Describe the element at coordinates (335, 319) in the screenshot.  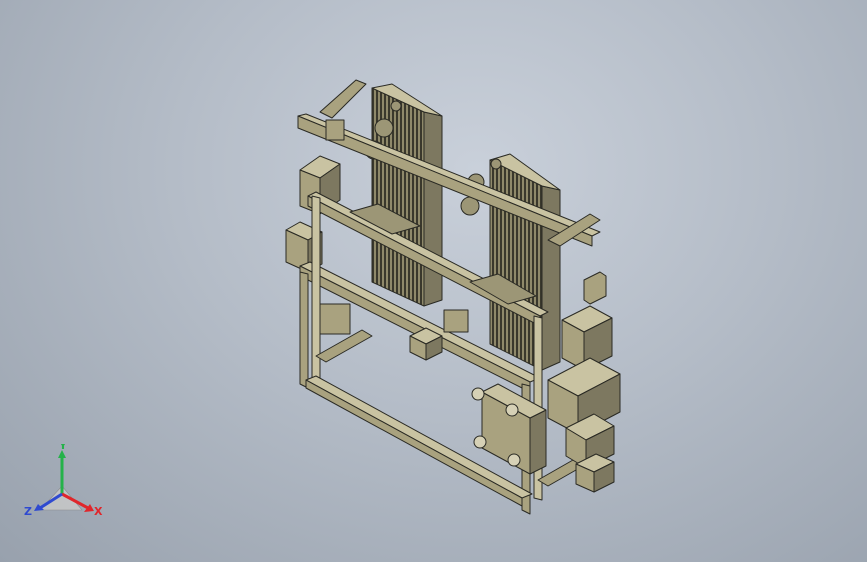
I see `left-plate` at that location.